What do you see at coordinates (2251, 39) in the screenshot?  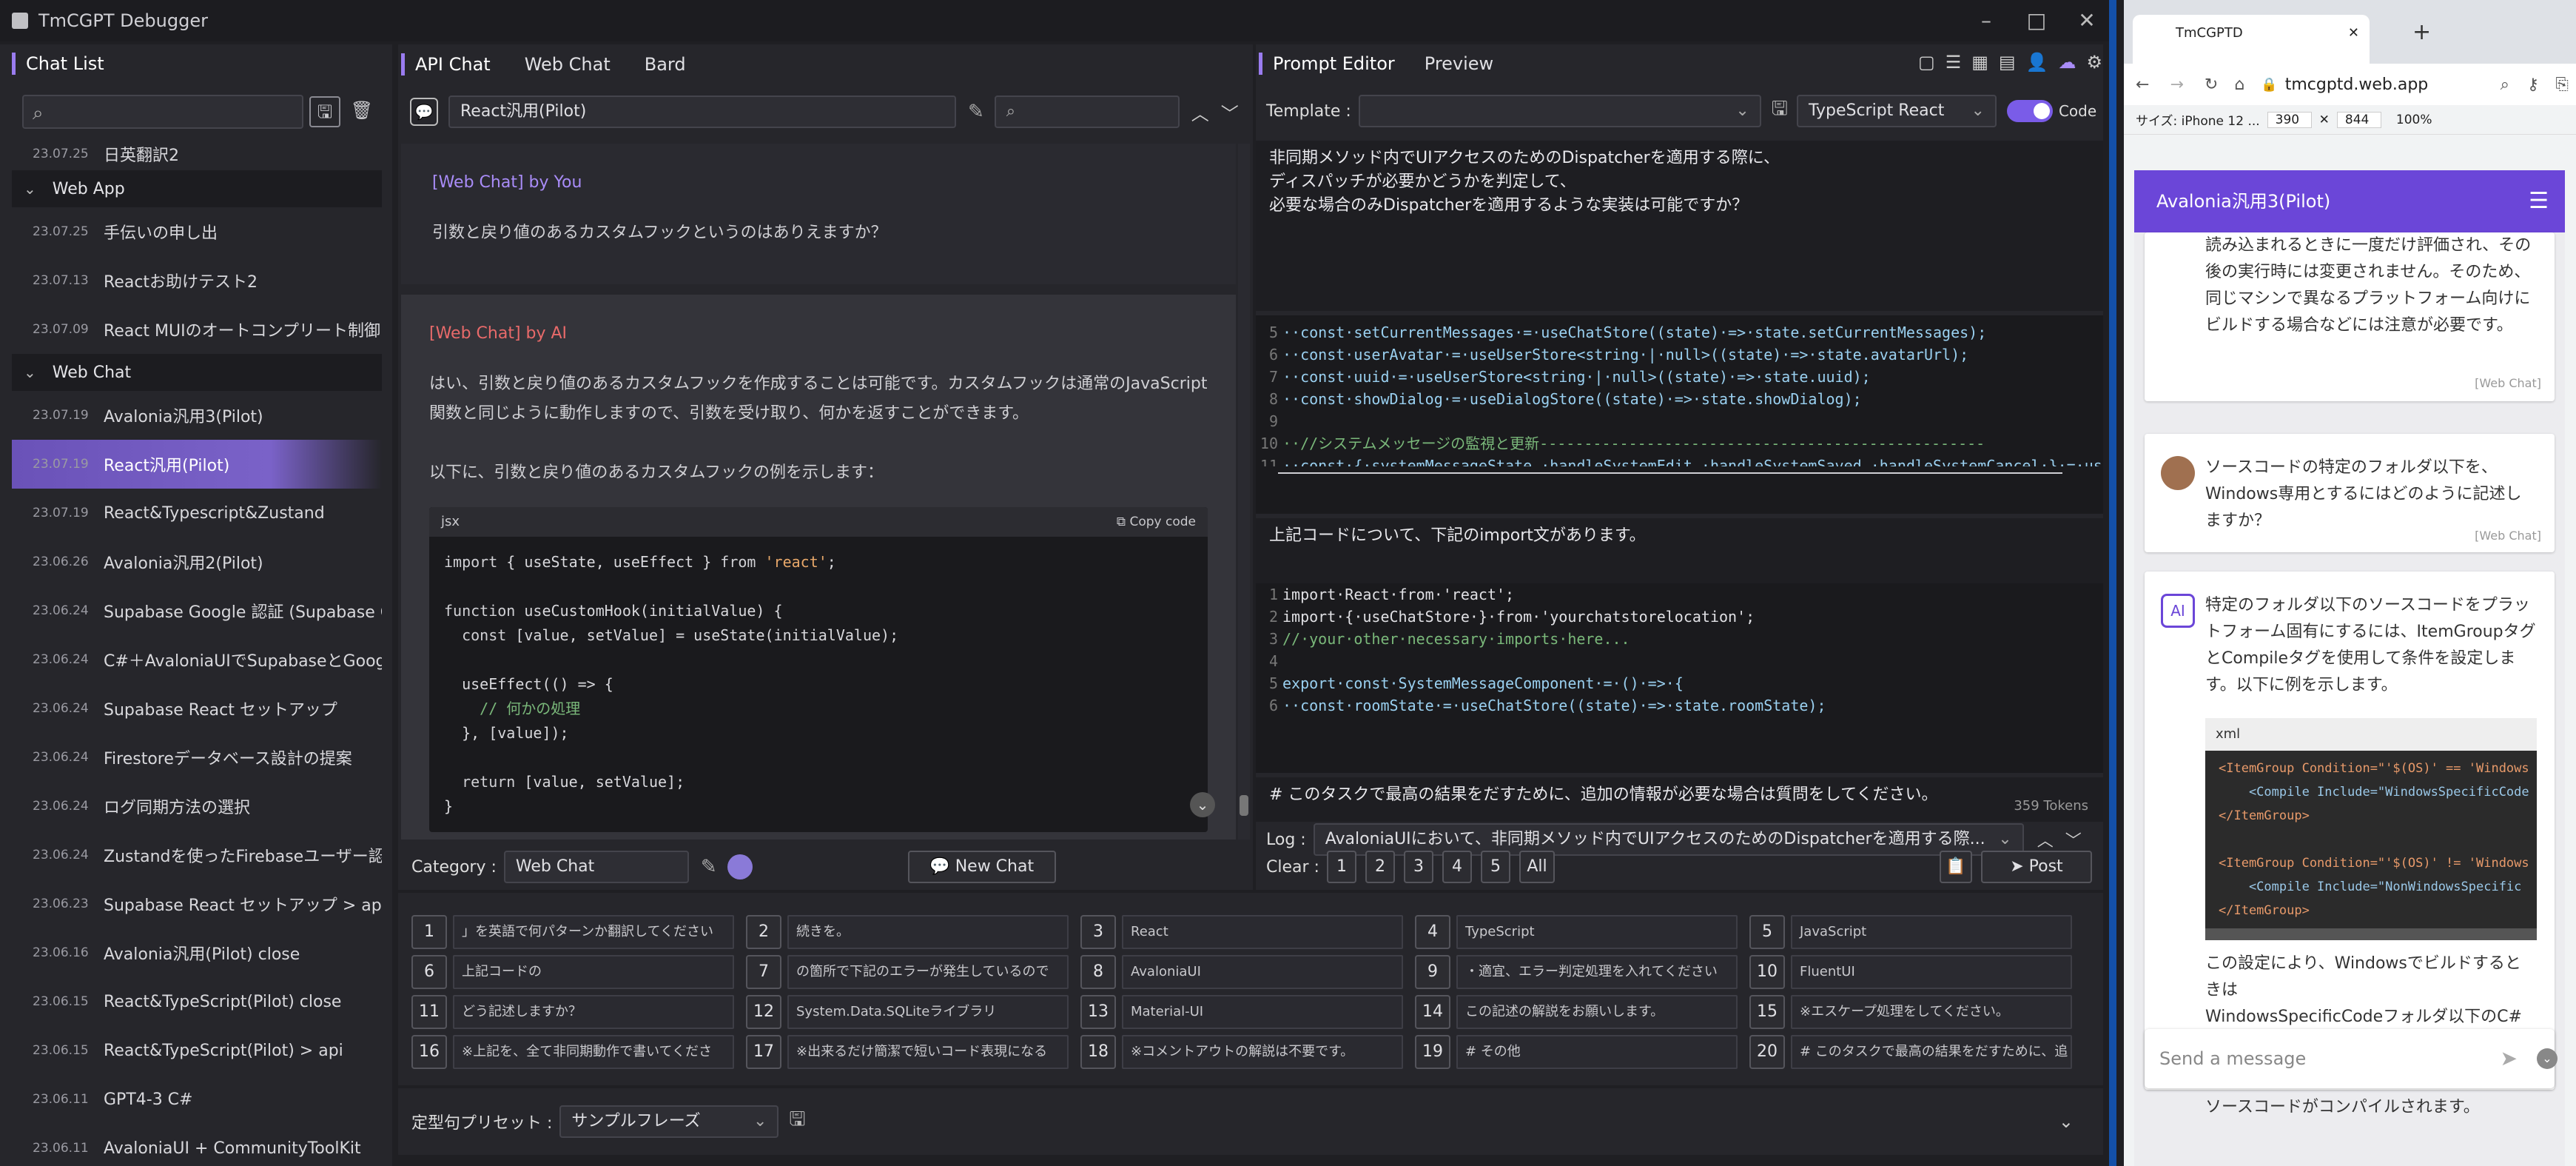 I see `browser-tab: TmCGPTD ✕` at bounding box center [2251, 39].